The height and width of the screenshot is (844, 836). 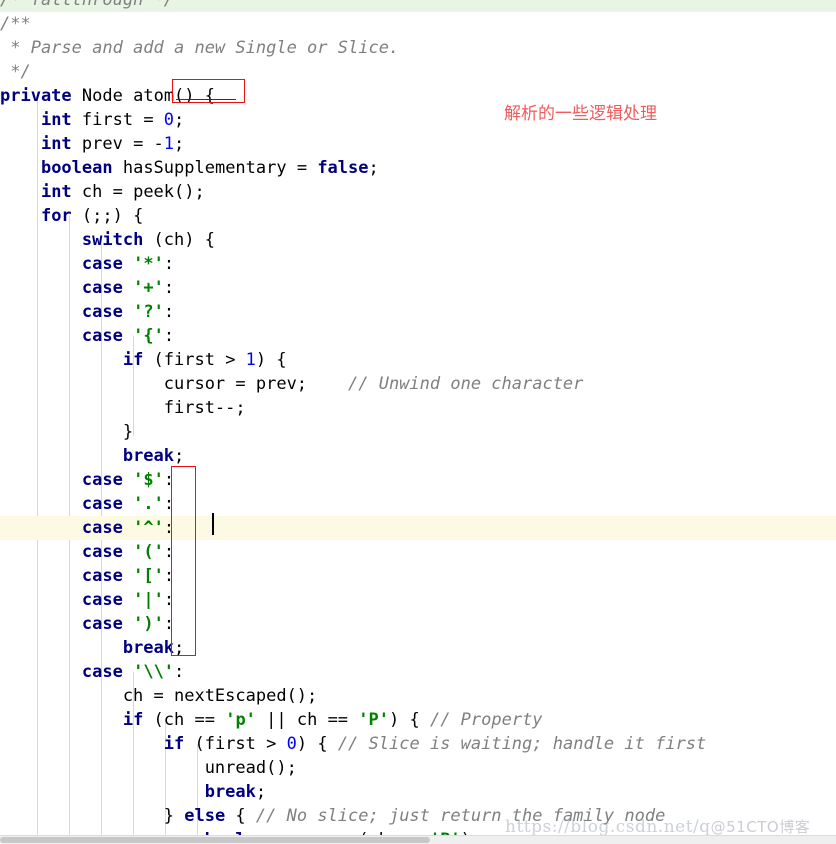 I want to click on code-line: /* fallthrough */, so click(x=418, y=6).